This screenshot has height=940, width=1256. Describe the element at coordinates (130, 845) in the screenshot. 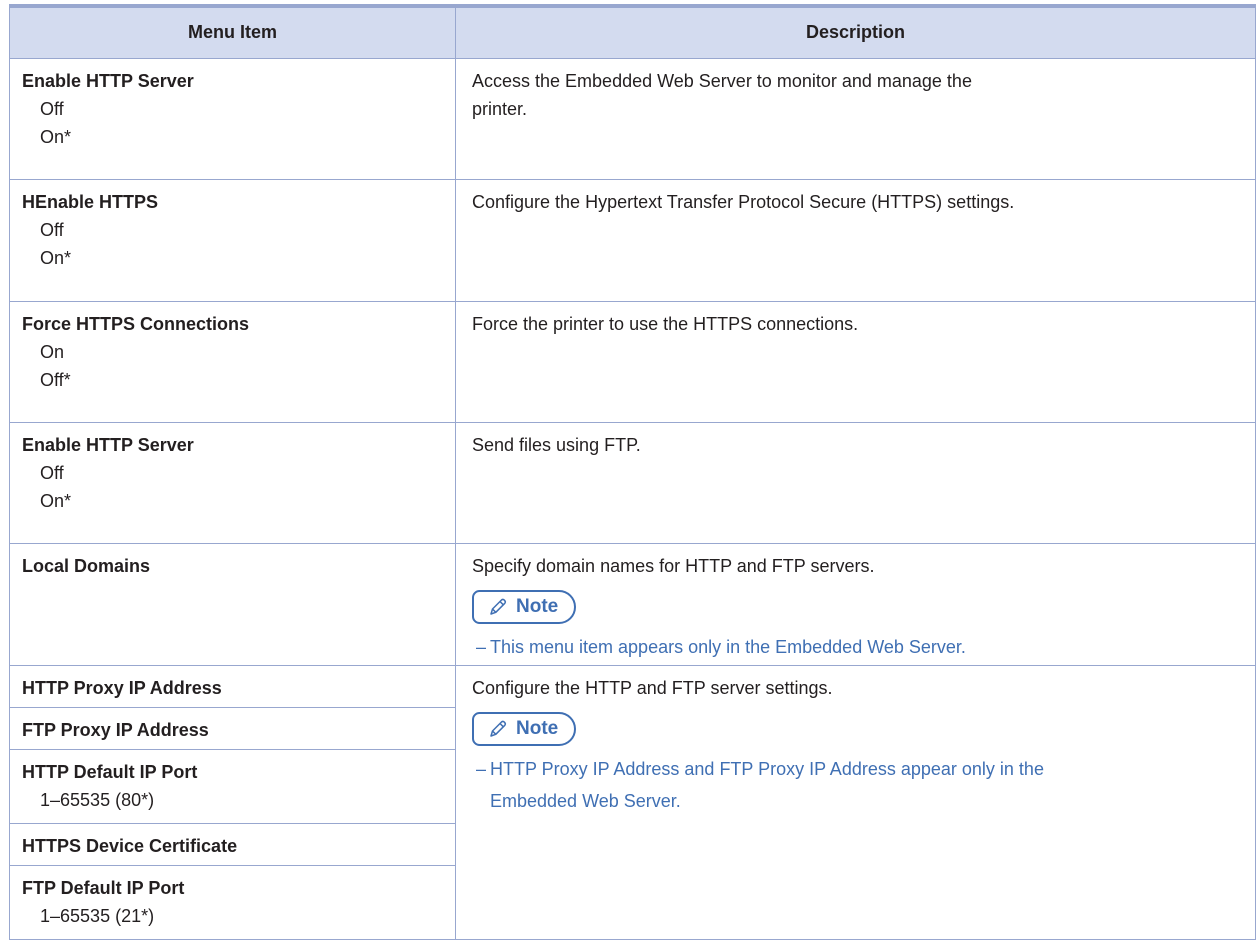

I see `menu-item-title: HTTPS Device Certificate` at that location.